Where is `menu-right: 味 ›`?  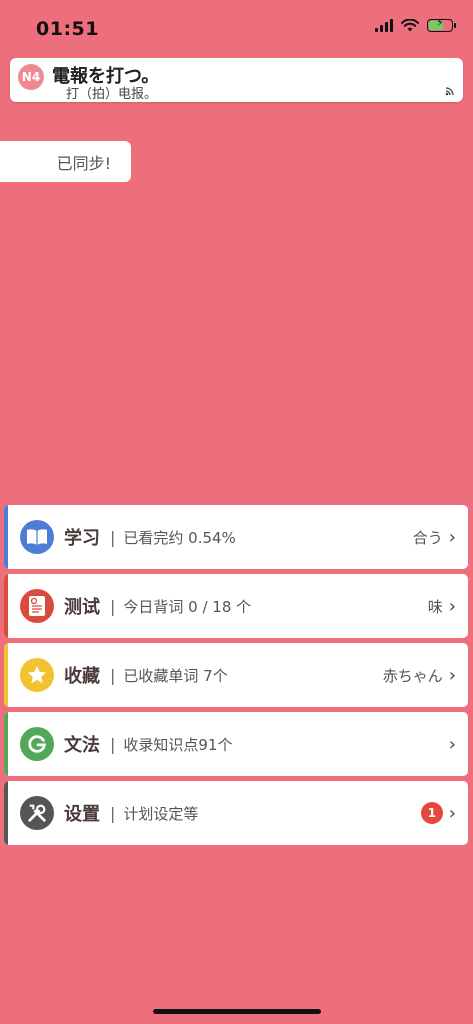
menu-right: 味 › is located at coordinates (448, 606).